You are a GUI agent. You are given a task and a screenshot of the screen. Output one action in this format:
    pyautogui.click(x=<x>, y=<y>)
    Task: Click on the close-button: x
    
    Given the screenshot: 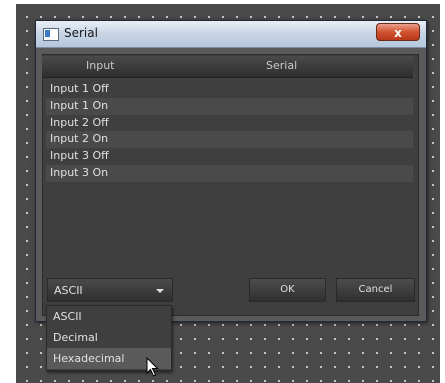 What is the action you would take?
    pyautogui.click(x=398, y=32)
    